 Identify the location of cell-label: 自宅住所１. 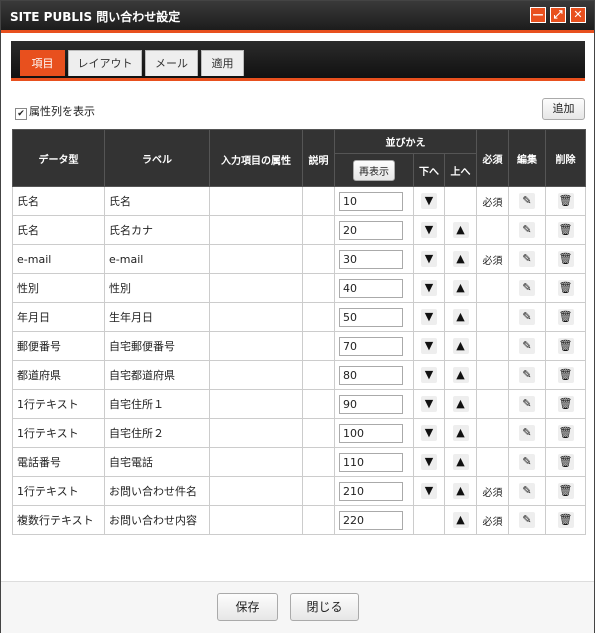
(157, 404).